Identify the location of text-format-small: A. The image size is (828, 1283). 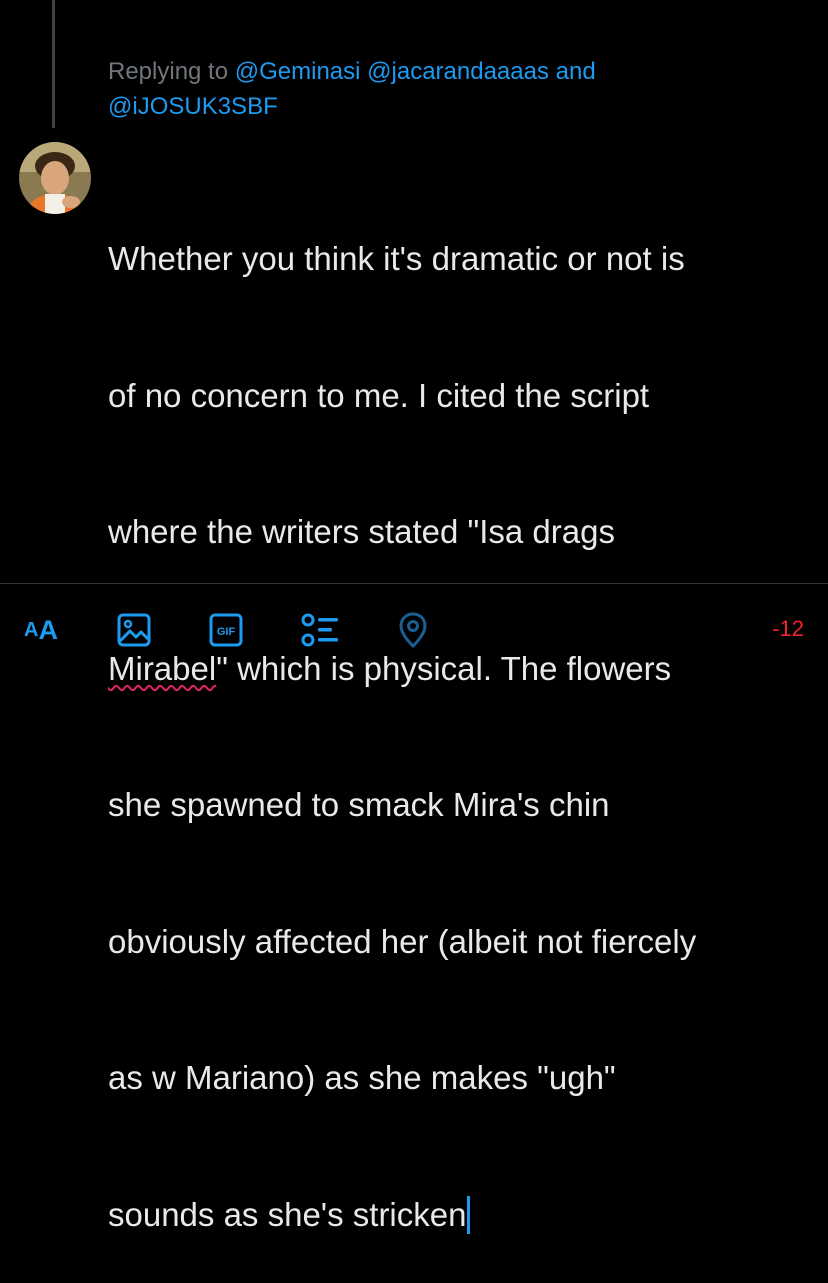
(31, 629).